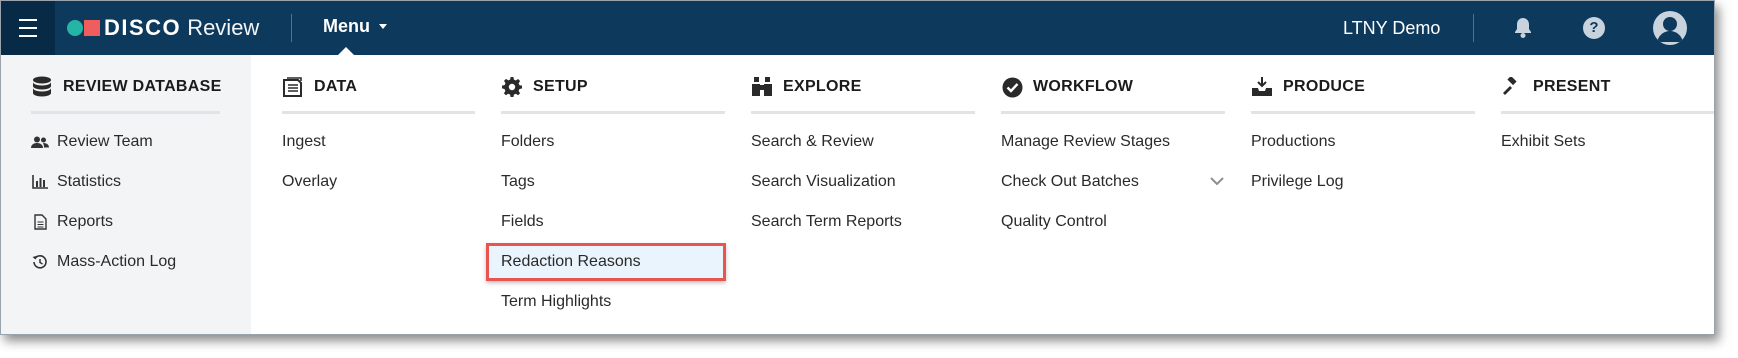  What do you see at coordinates (1083, 86) in the screenshot?
I see `workflow-title: WORKFLOW` at bounding box center [1083, 86].